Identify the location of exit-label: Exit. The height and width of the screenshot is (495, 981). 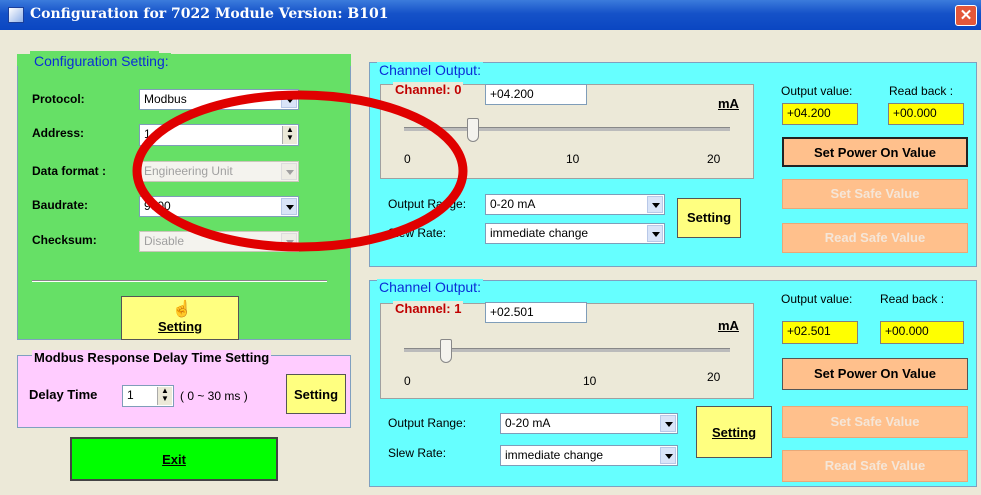
(174, 459).